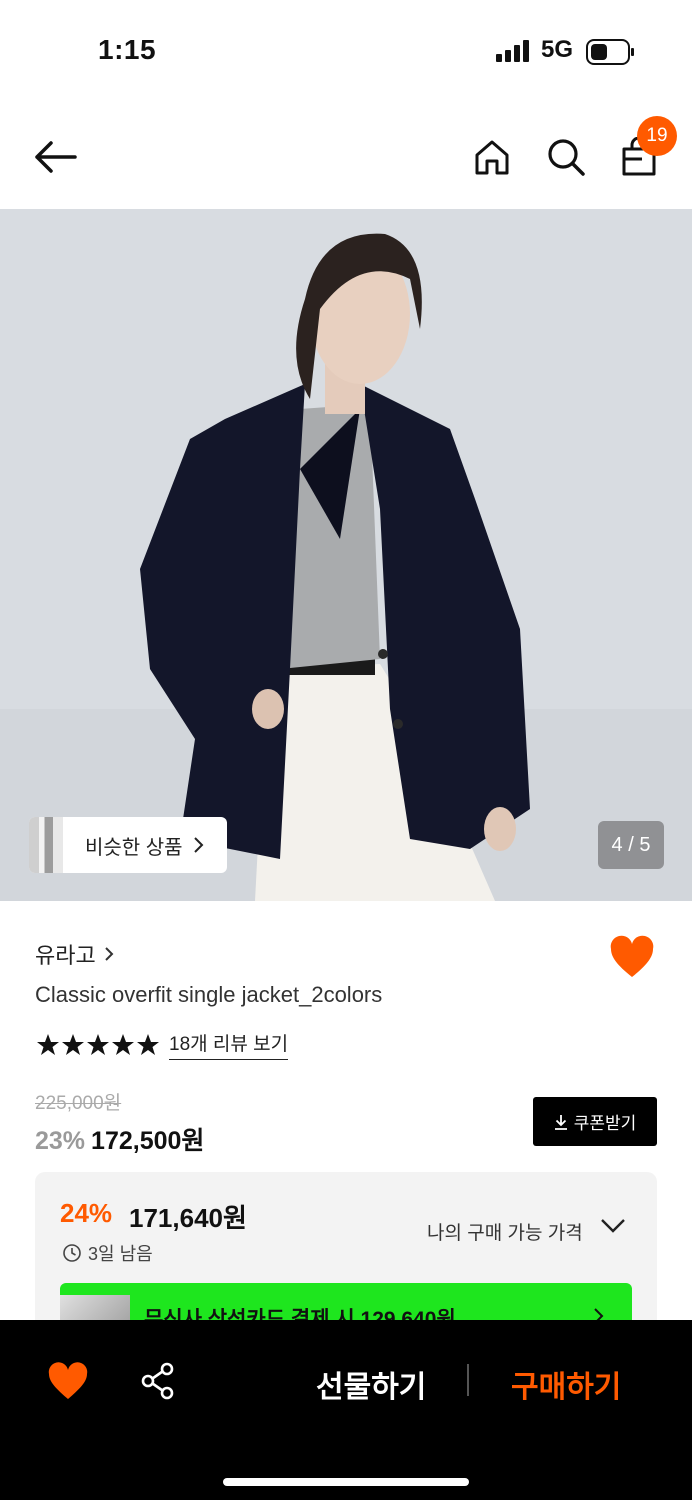  Describe the element at coordinates (557, 49) in the screenshot. I see `network-label: 5G` at that location.